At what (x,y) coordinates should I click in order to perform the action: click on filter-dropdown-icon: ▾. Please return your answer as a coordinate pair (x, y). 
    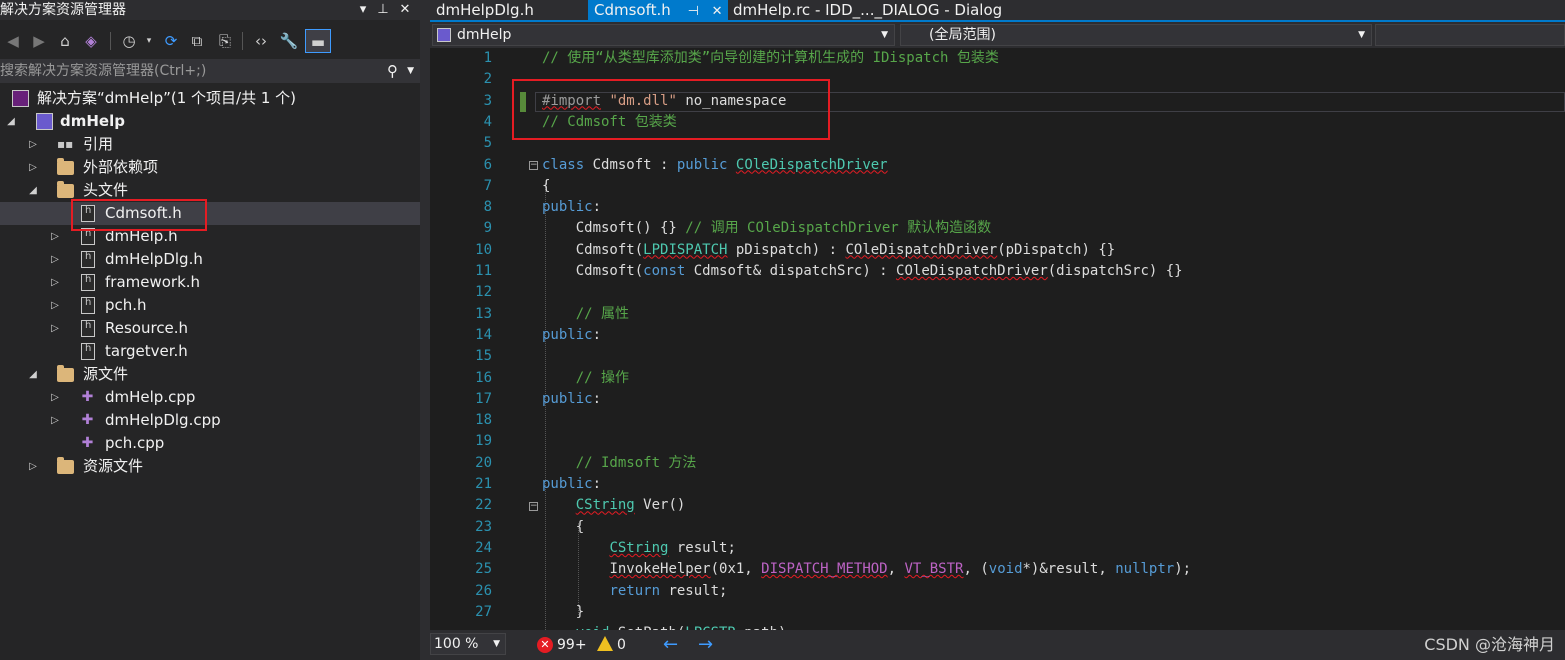
    Looking at the image, I should click on (149, 41).